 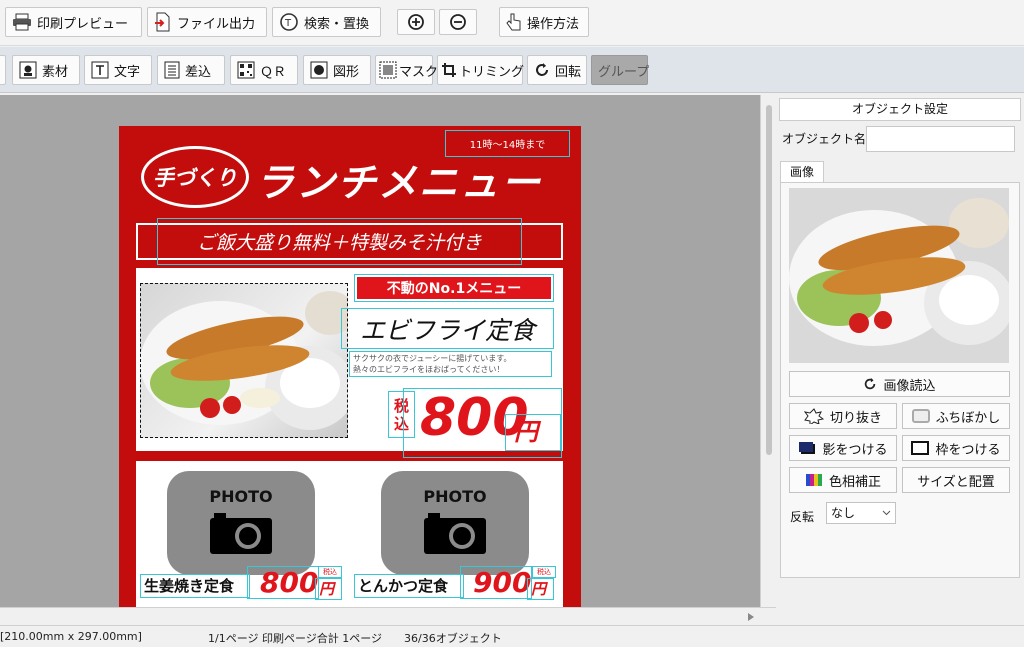 What do you see at coordinates (22, 22) in the screenshot?
I see `printer-icon` at bounding box center [22, 22].